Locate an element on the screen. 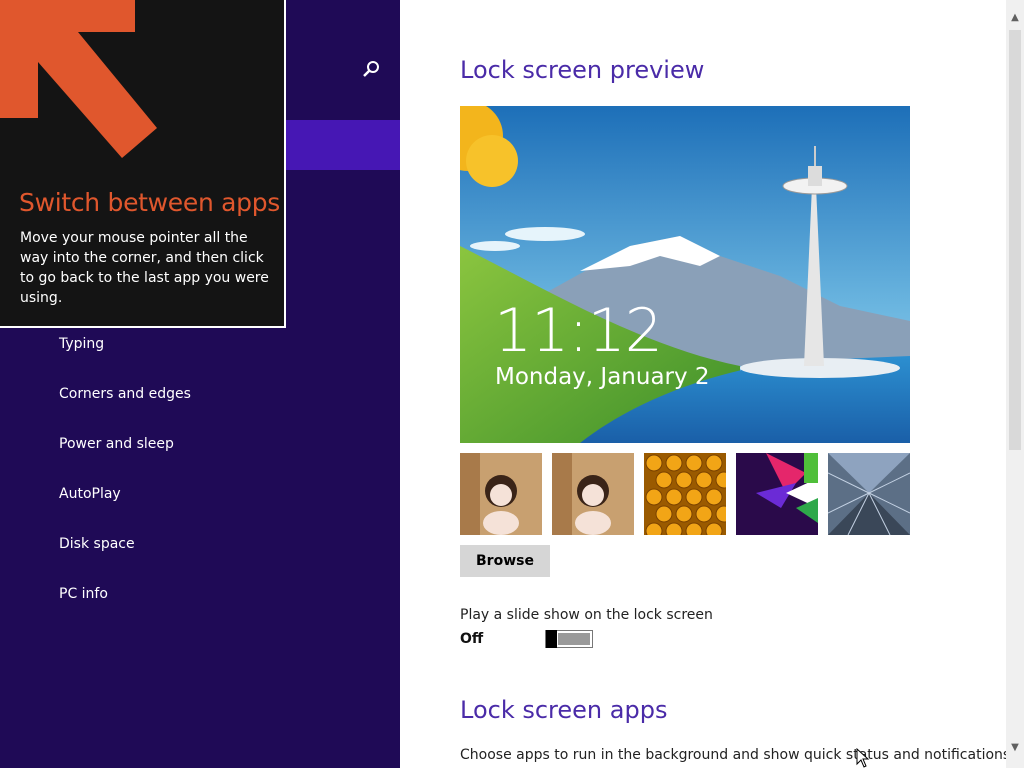 This screenshot has height=768, width=1024. nav-item-corners-and-edges: Corners and edges is located at coordinates (125, 394).